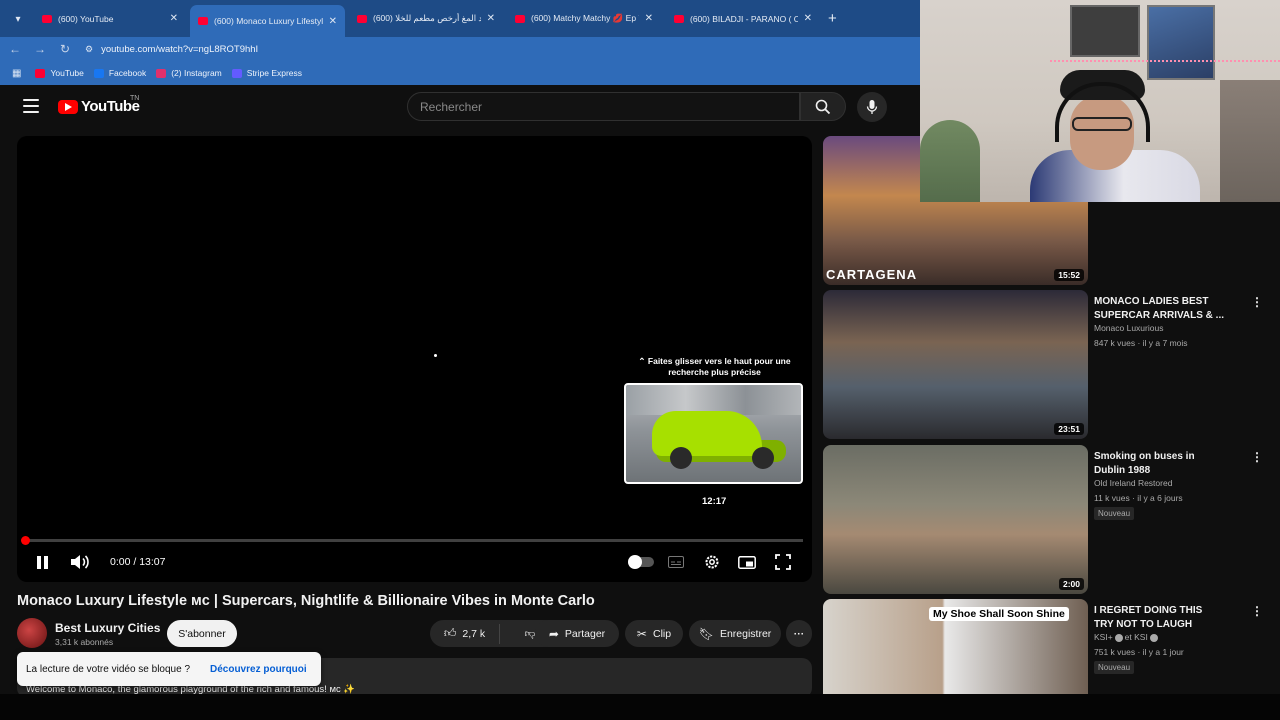  What do you see at coordinates (799, 633) in the screenshot?
I see `more-actions-icon: ···` at bounding box center [799, 633].